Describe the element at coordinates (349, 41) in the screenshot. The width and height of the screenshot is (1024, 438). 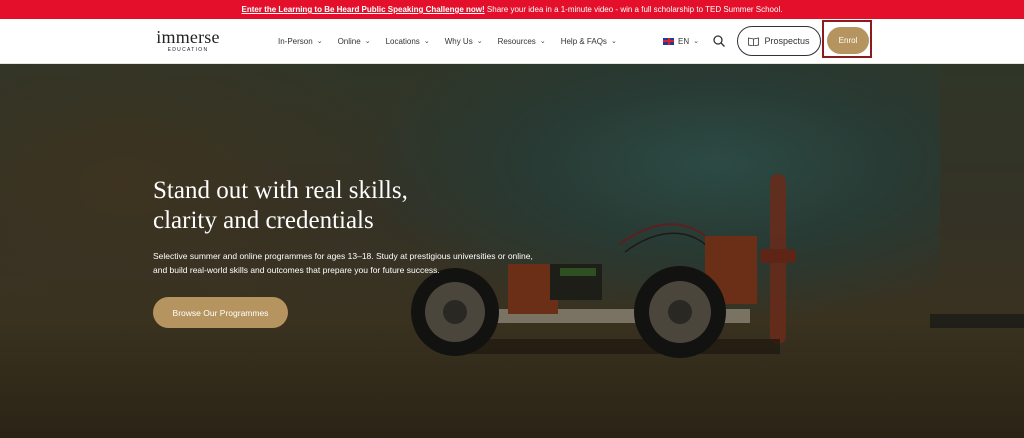
I see `nav-item-label: Online` at that location.